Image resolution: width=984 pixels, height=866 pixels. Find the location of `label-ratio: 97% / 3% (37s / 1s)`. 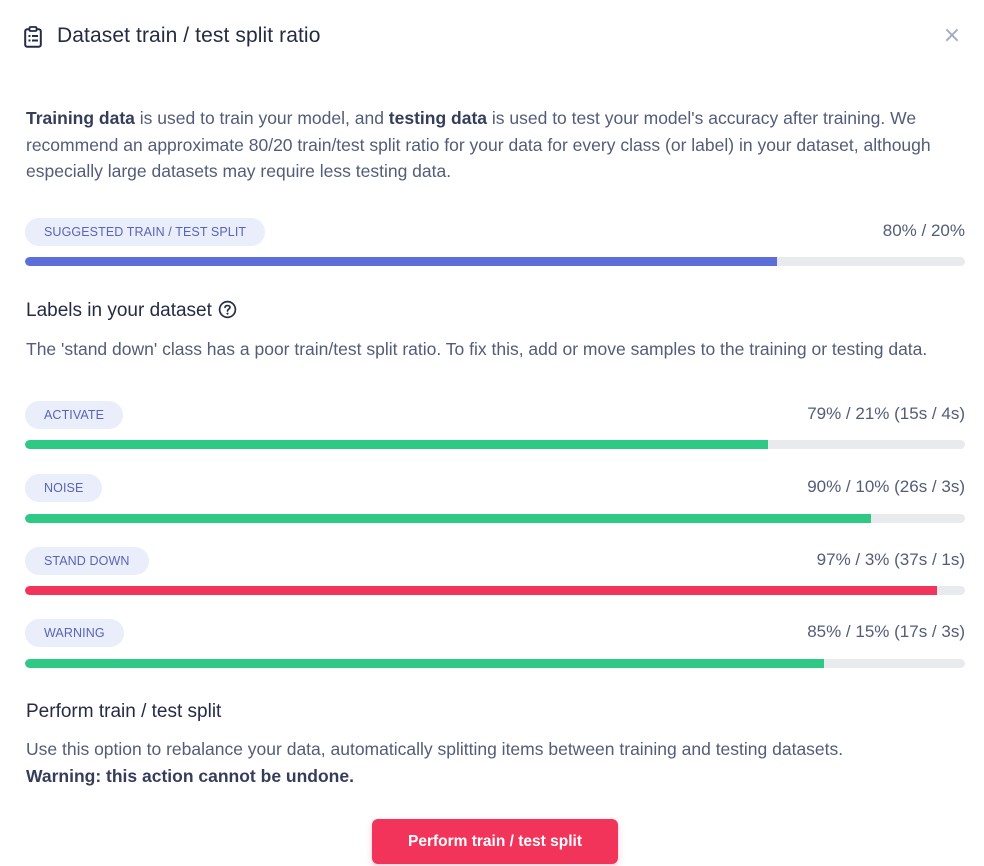

label-ratio: 97% / 3% (37s / 1s) is located at coordinates (890, 559).